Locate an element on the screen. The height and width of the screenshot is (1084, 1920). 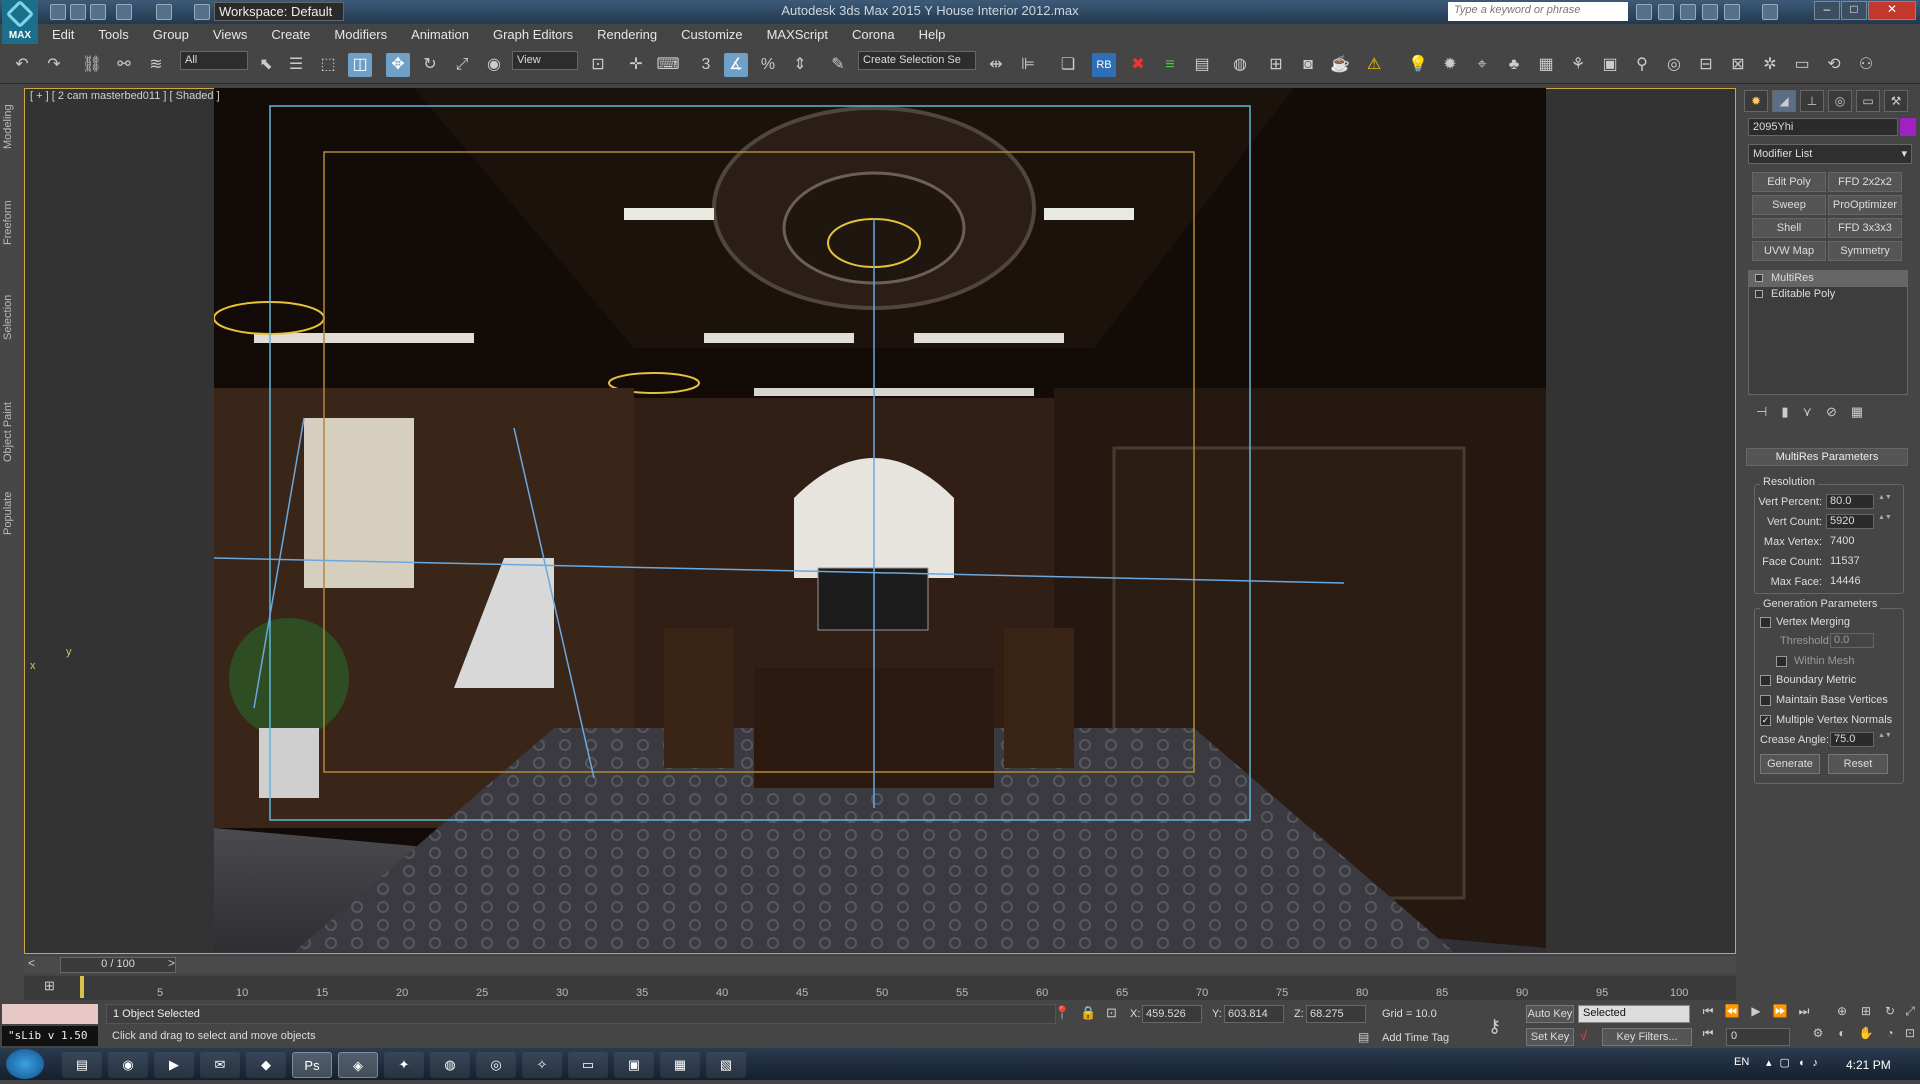
bulb-icon is located at coordinates (1759, 278).